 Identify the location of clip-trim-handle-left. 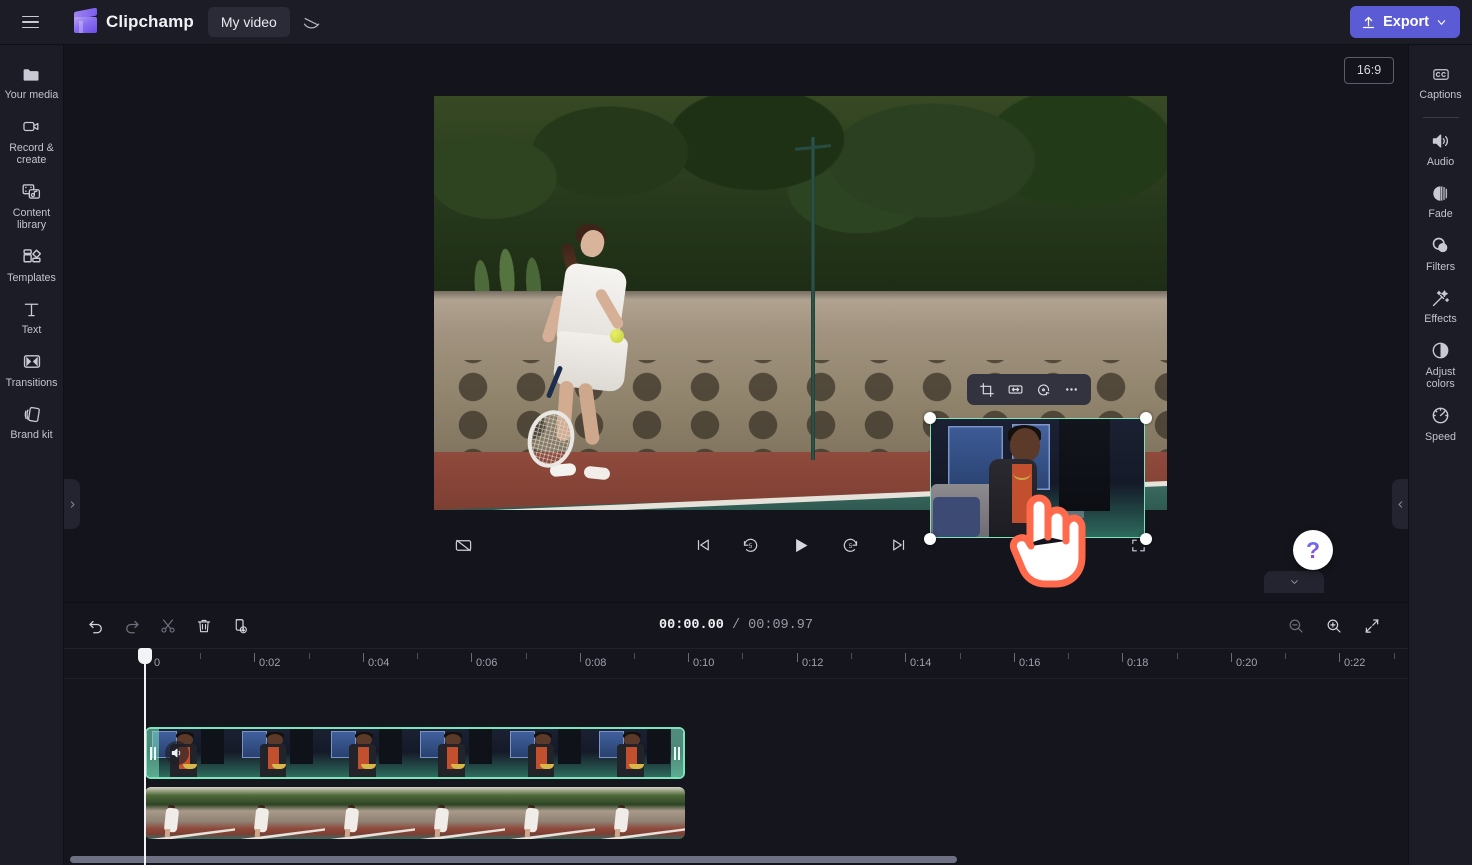
(153, 753).